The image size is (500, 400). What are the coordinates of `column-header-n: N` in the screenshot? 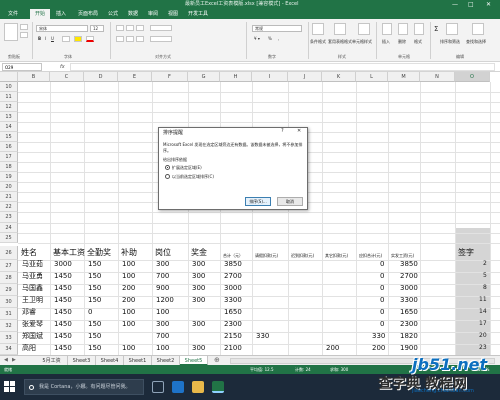 It's located at (437, 77).